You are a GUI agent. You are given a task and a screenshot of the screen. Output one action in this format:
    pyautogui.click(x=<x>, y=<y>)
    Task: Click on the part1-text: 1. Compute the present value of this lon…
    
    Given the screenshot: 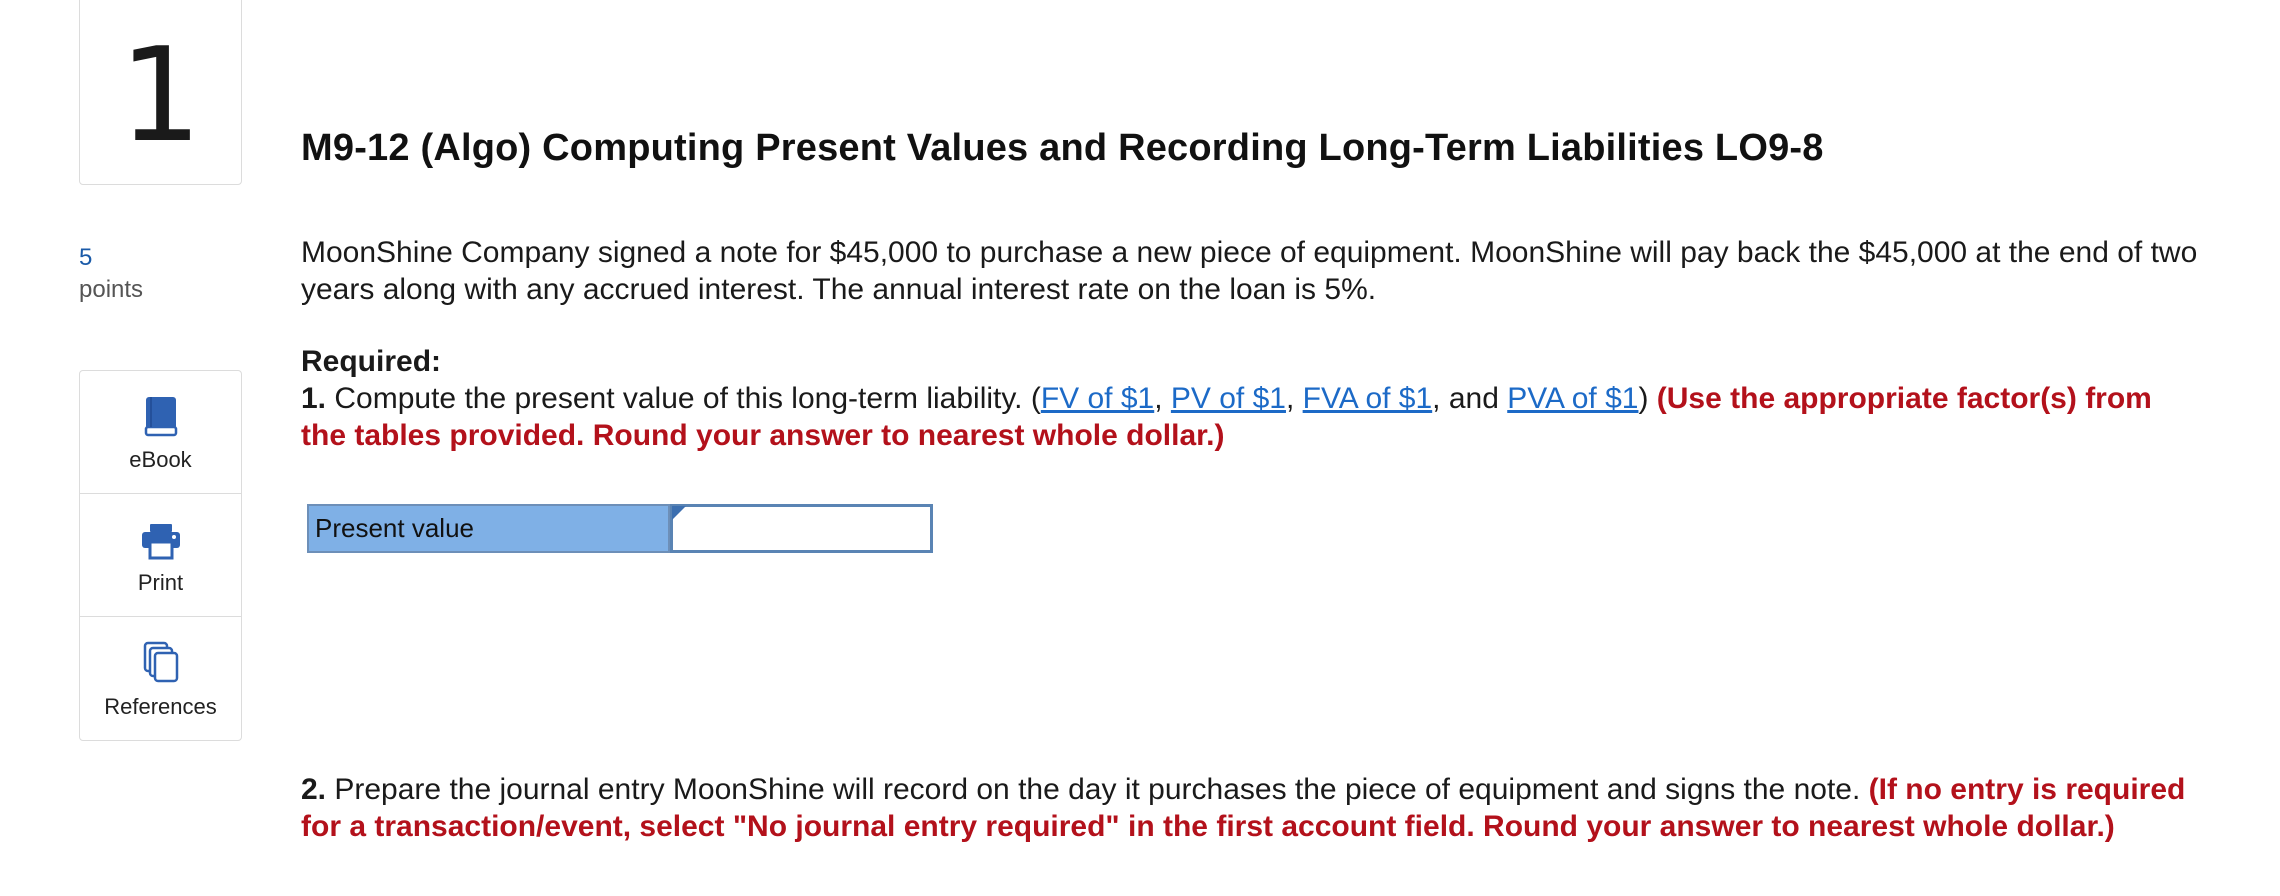 What is the action you would take?
    pyautogui.click(x=1251, y=417)
    